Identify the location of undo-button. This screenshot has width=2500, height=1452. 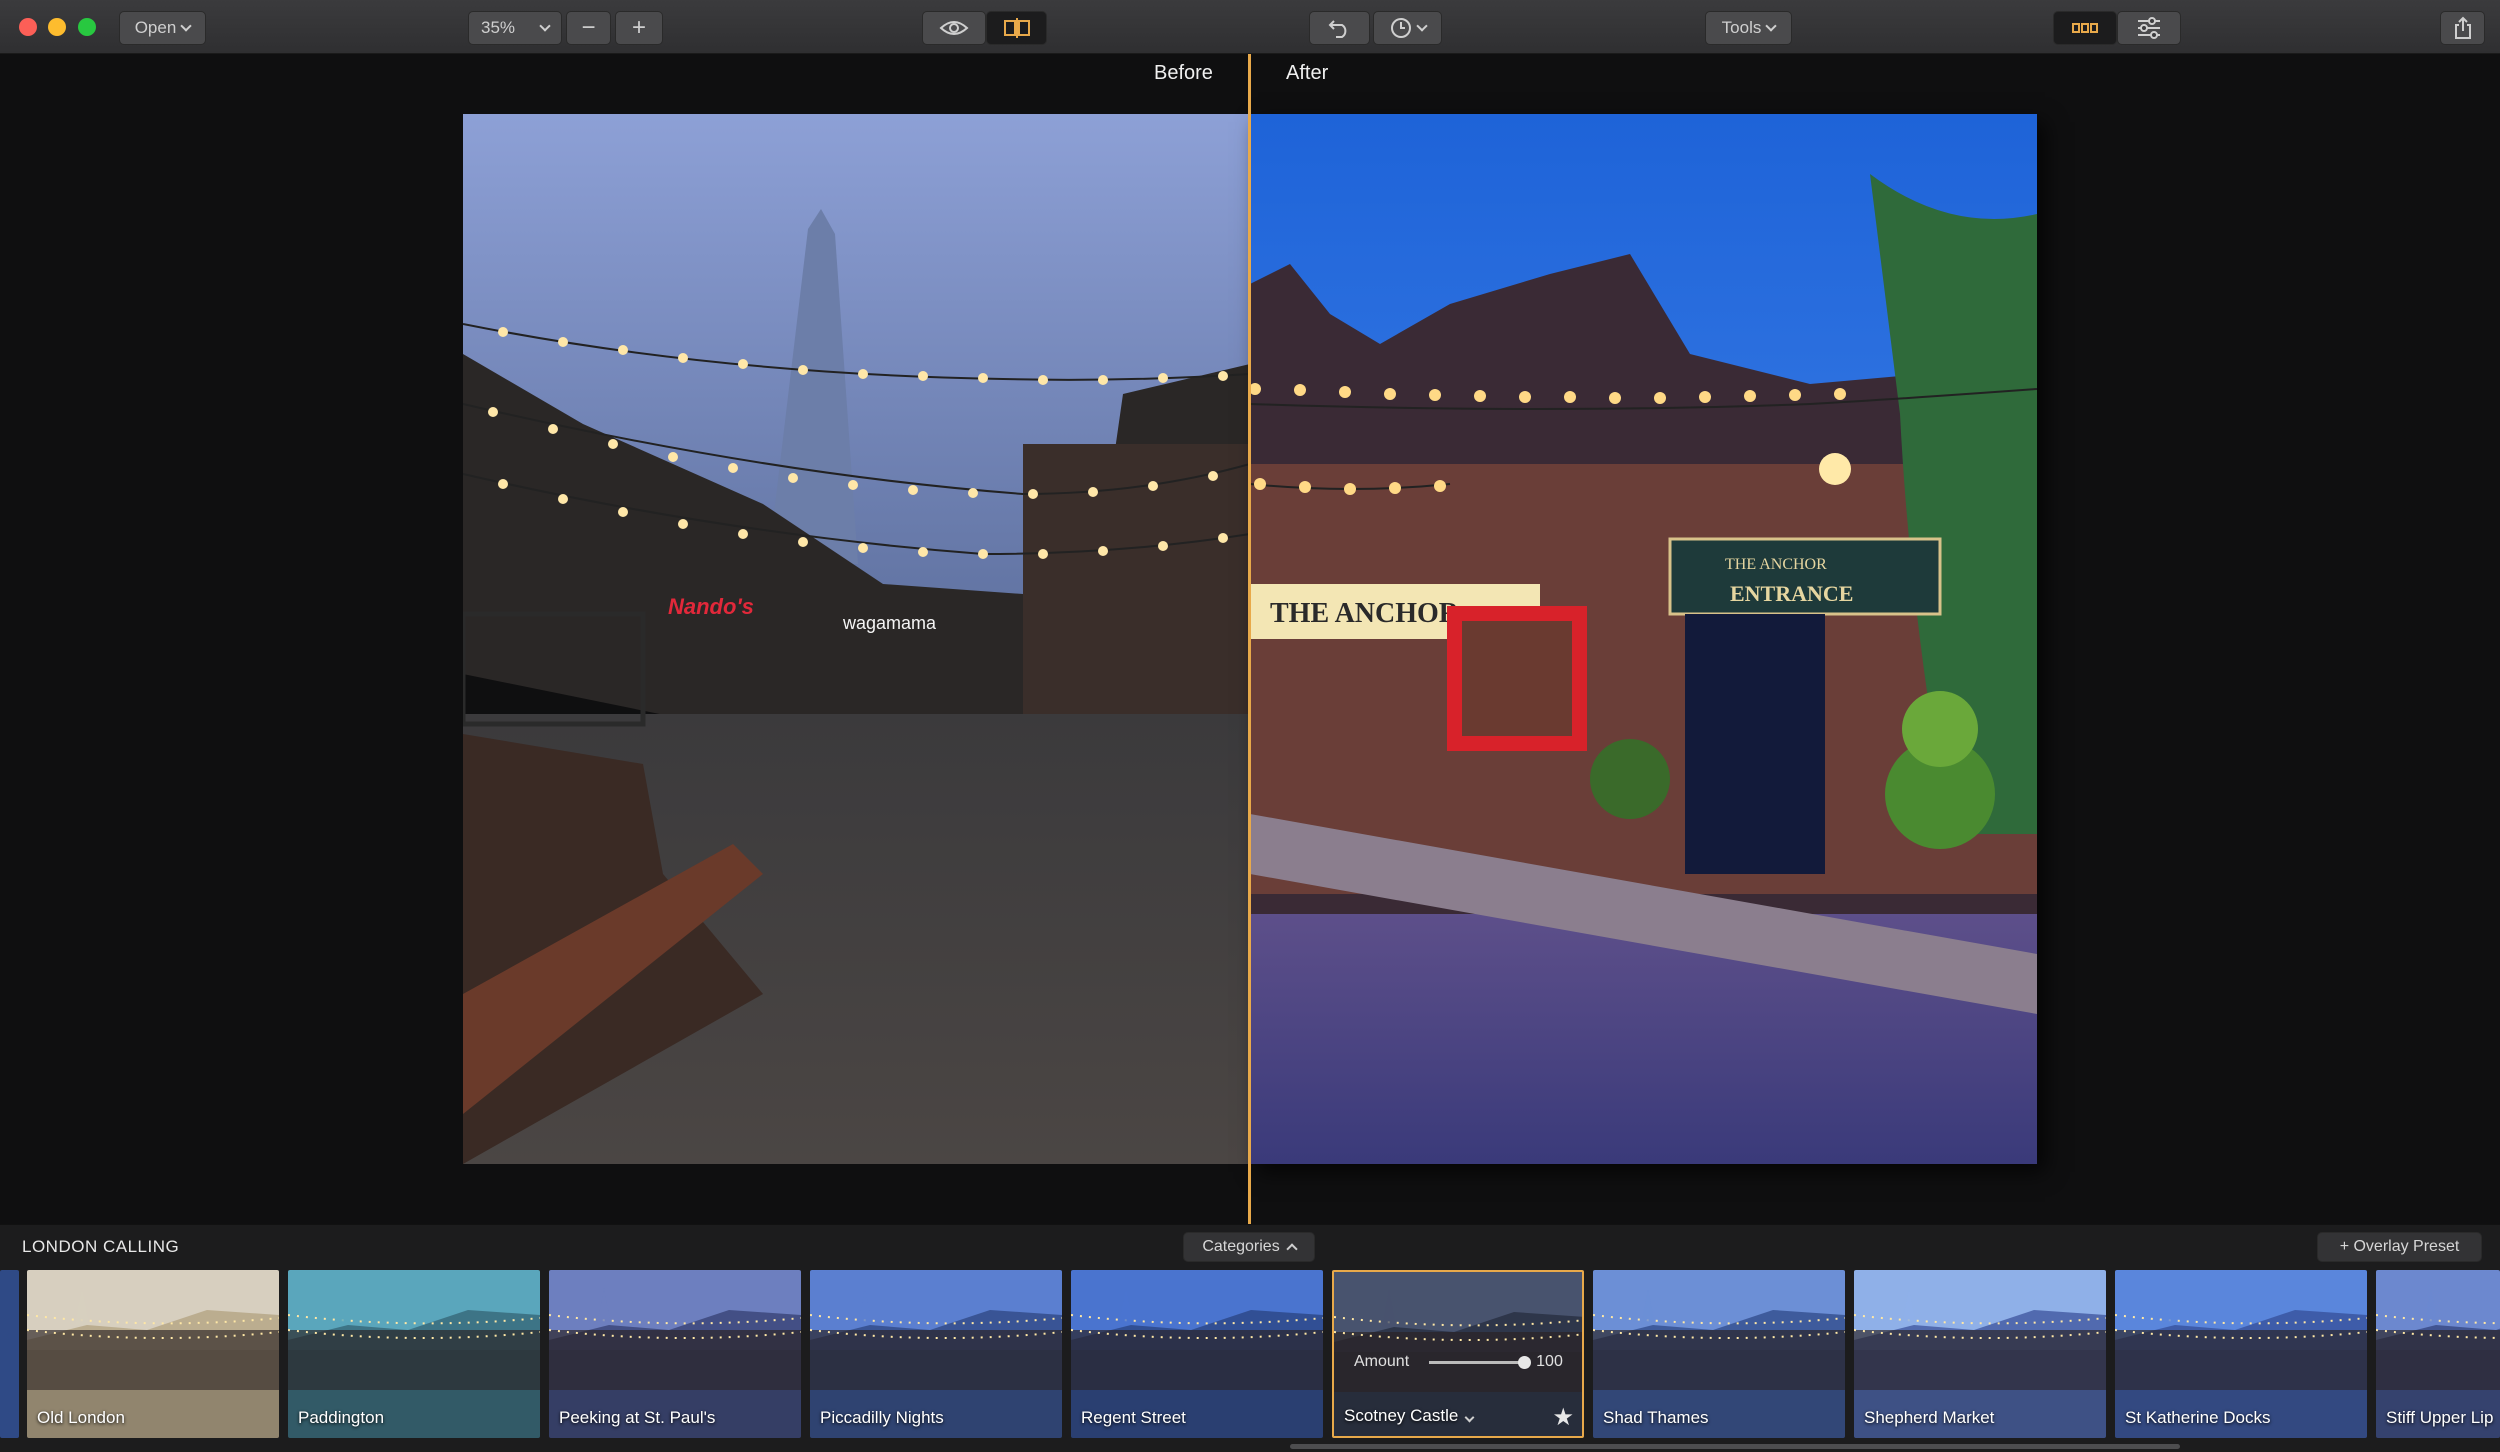
(1339, 28).